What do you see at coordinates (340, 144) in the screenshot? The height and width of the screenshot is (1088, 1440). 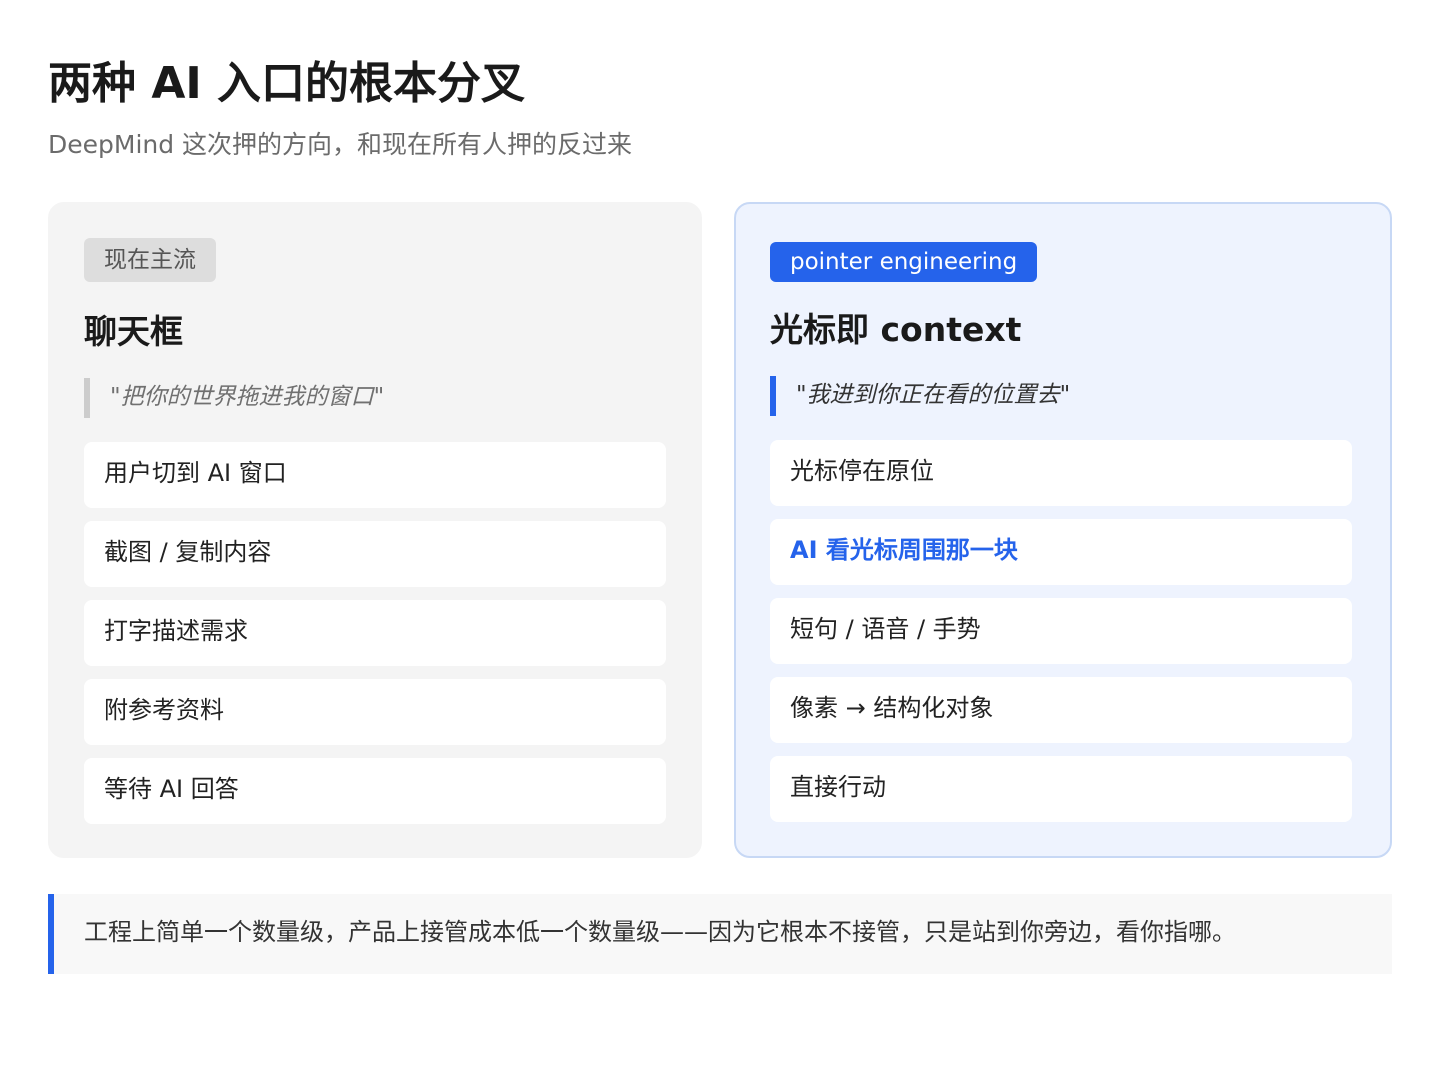 I see `page-subtitle: DeepMind 这次押的方向，和现在所有人押的反过来` at bounding box center [340, 144].